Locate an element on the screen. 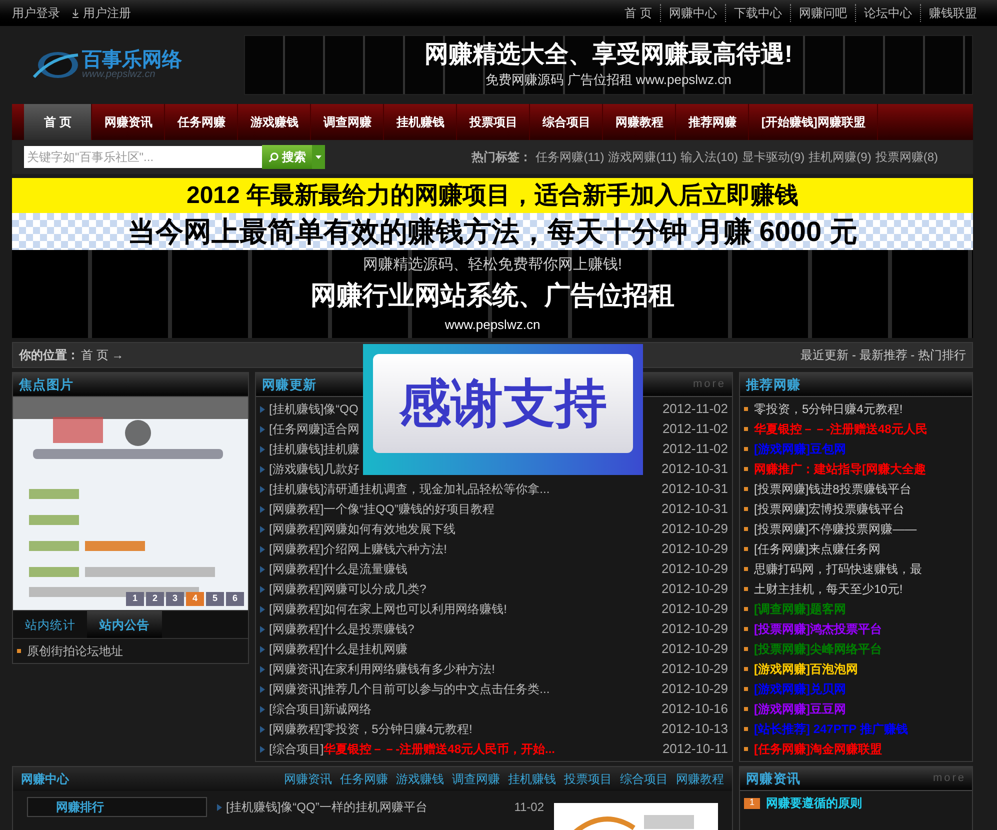  top-link: 论坛中心 is located at coordinates (887, 13).